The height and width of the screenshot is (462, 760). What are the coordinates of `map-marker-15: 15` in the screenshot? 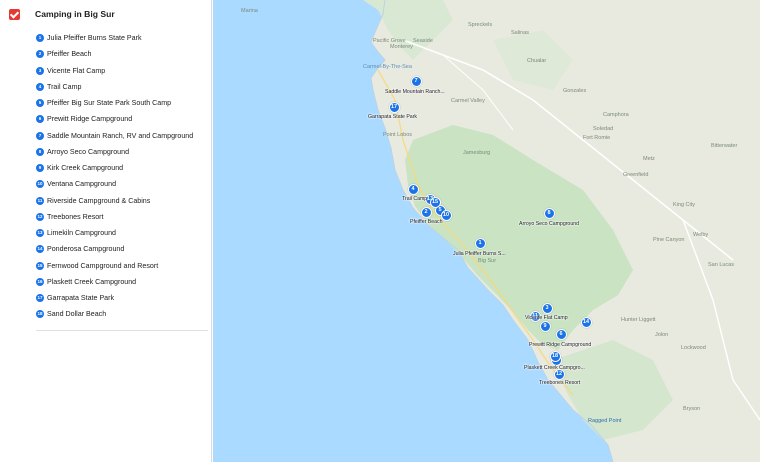 It's located at (435, 202).